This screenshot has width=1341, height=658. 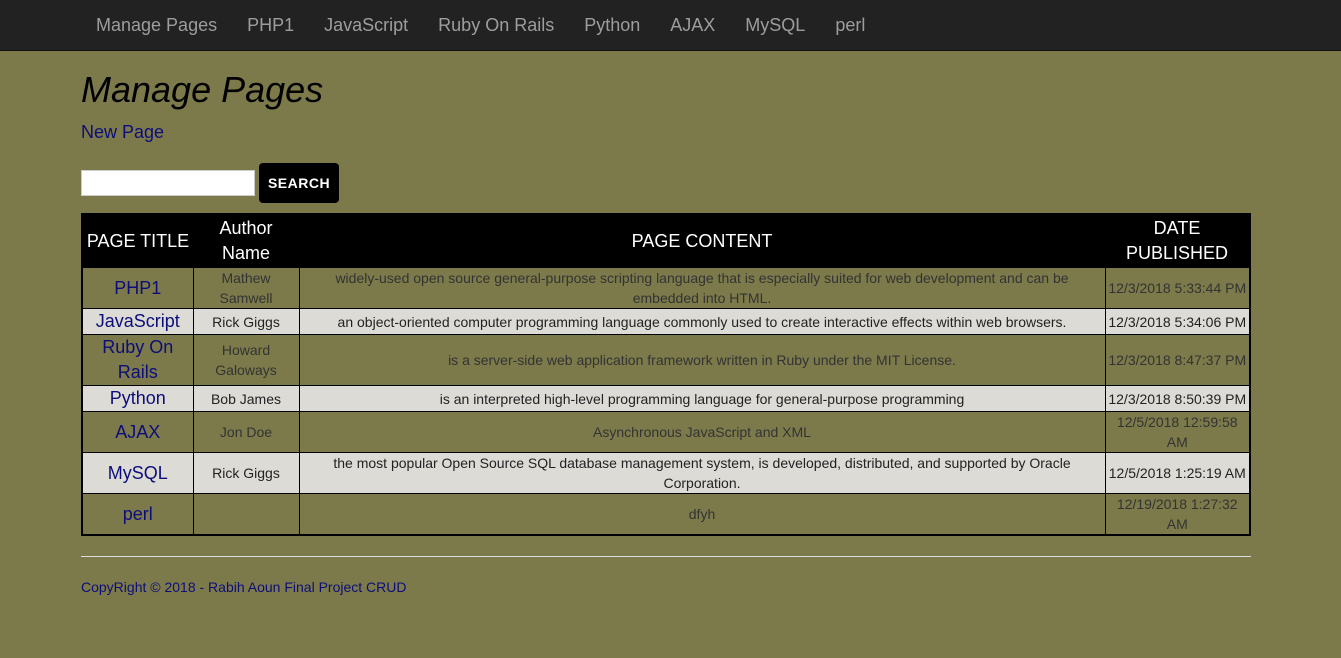 What do you see at coordinates (1177, 432) in the screenshot?
I see `cell-date-published: 12/5/2018 12:59:58 AM` at bounding box center [1177, 432].